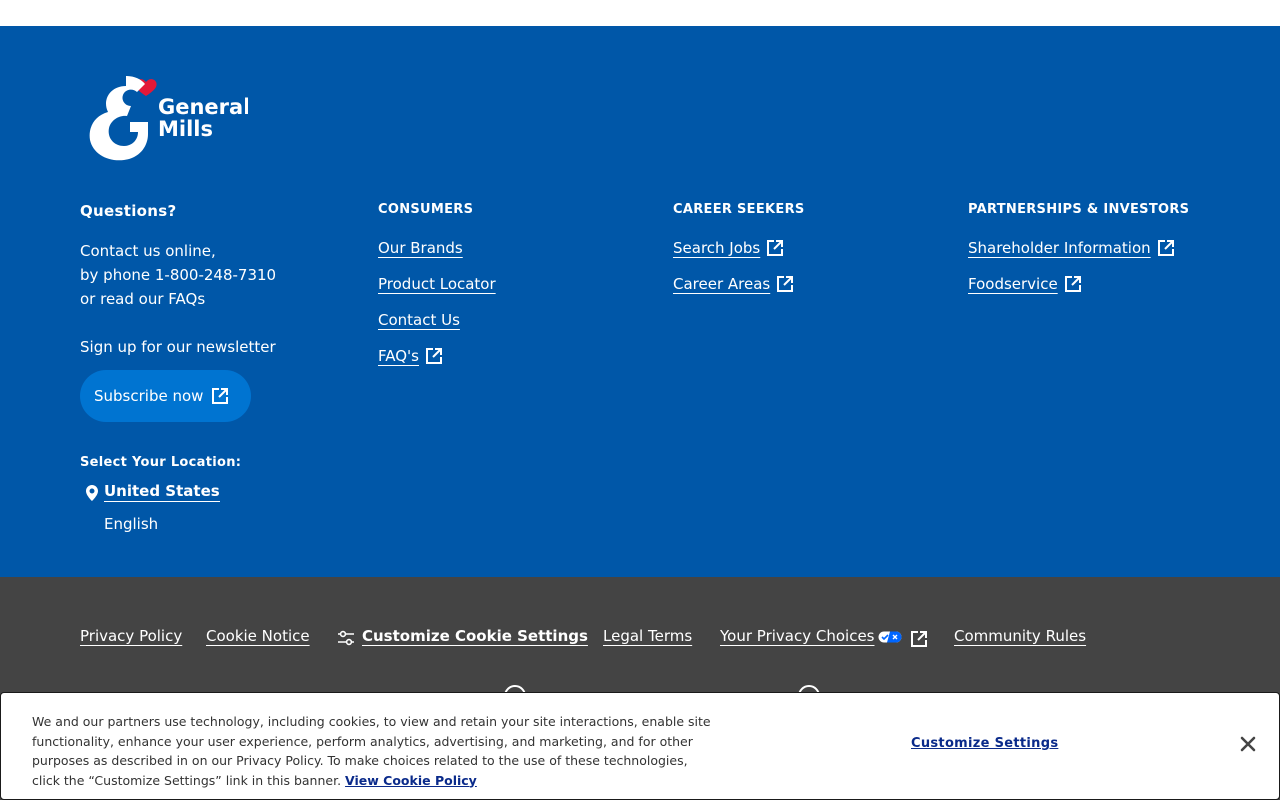 The image size is (1280, 800). Describe the element at coordinates (1020, 636) in the screenshot. I see `link-community-rules: Community Rules` at that location.